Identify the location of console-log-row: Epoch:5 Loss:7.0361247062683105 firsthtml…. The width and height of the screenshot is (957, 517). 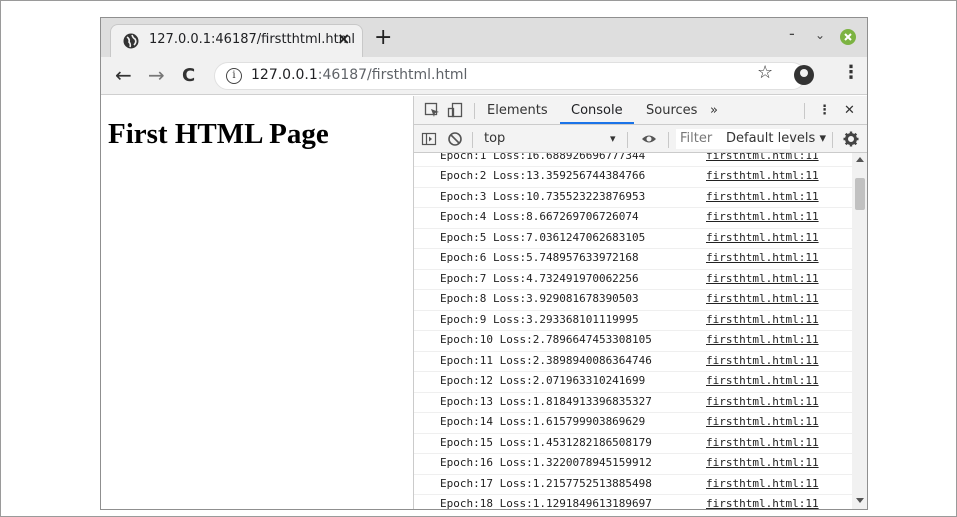
(633, 239).